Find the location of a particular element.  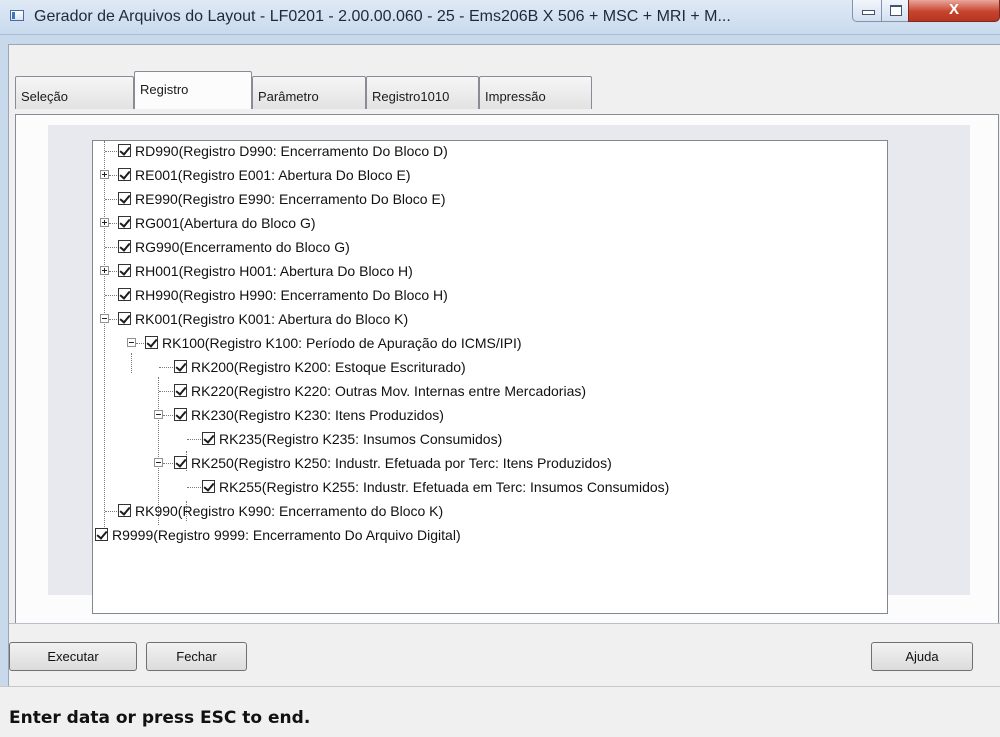

ajuda-button: Ajuda is located at coordinates (922, 656).